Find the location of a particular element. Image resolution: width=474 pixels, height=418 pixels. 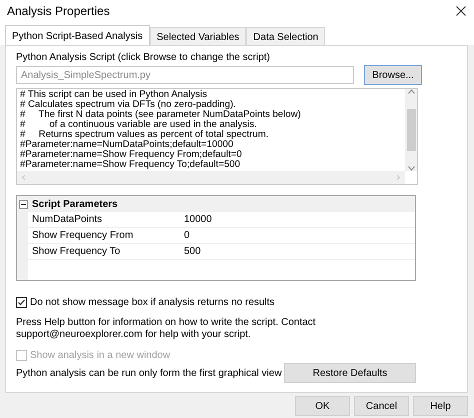

scroll-up-icon is located at coordinates (411, 91).